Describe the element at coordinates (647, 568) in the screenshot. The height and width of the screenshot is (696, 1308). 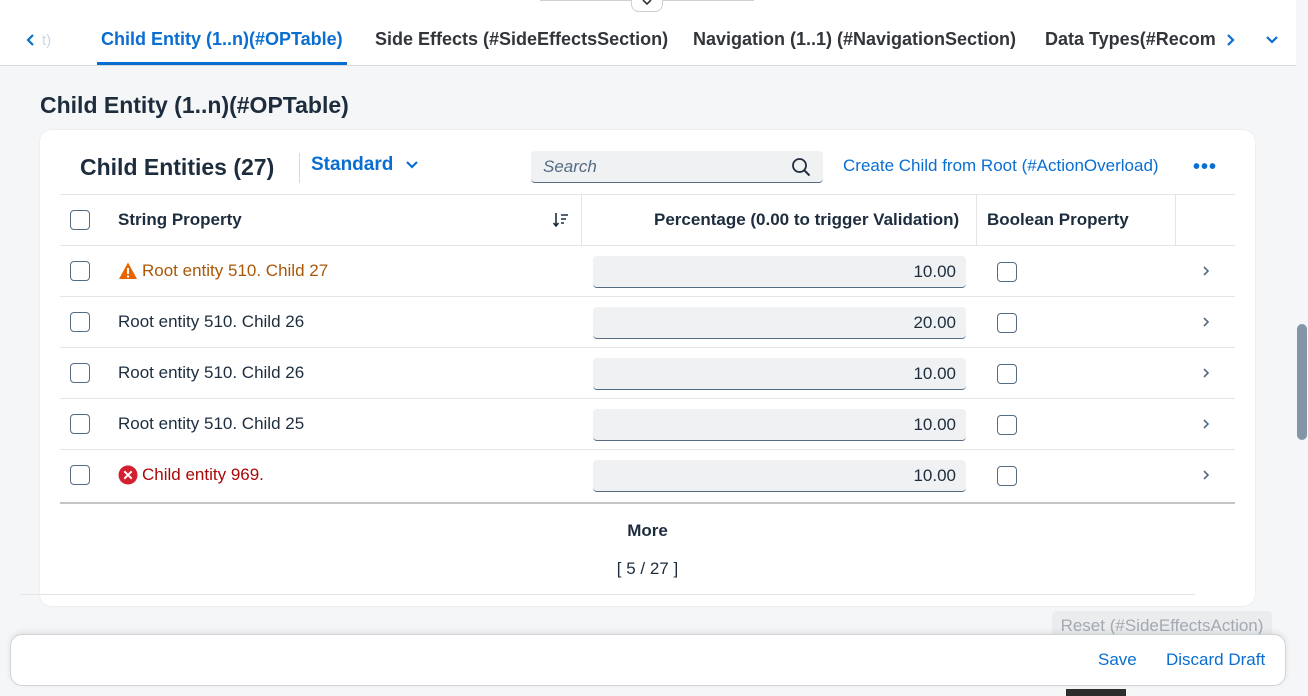
I see `more-count: [ 5 / 27 ]` at that location.